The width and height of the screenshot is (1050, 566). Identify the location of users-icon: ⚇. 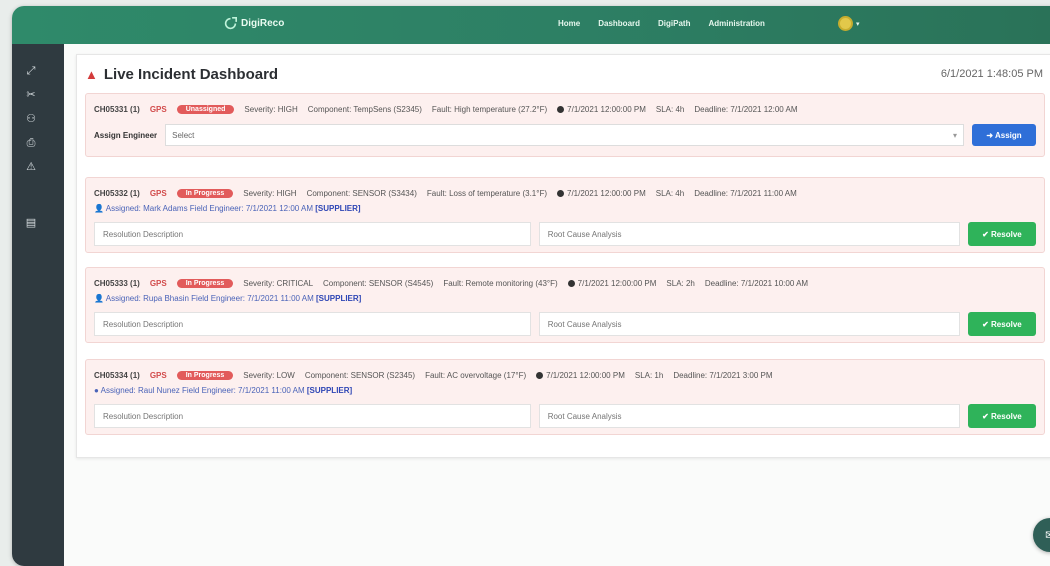
(31, 119).